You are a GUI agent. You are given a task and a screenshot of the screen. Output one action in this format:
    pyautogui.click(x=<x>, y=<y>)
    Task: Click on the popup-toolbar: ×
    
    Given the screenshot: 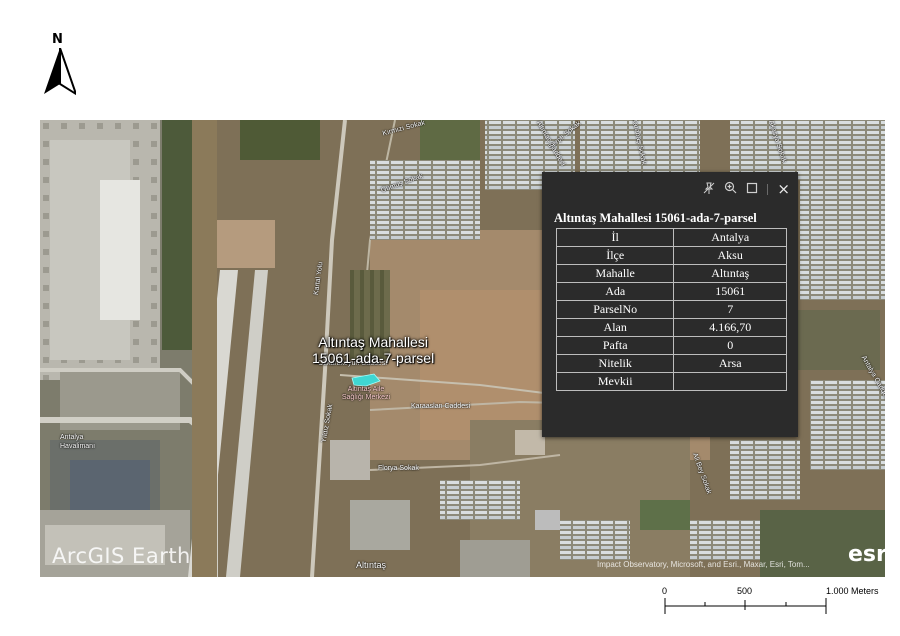 What is the action you would take?
    pyautogui.click(x=746, y=189)
    